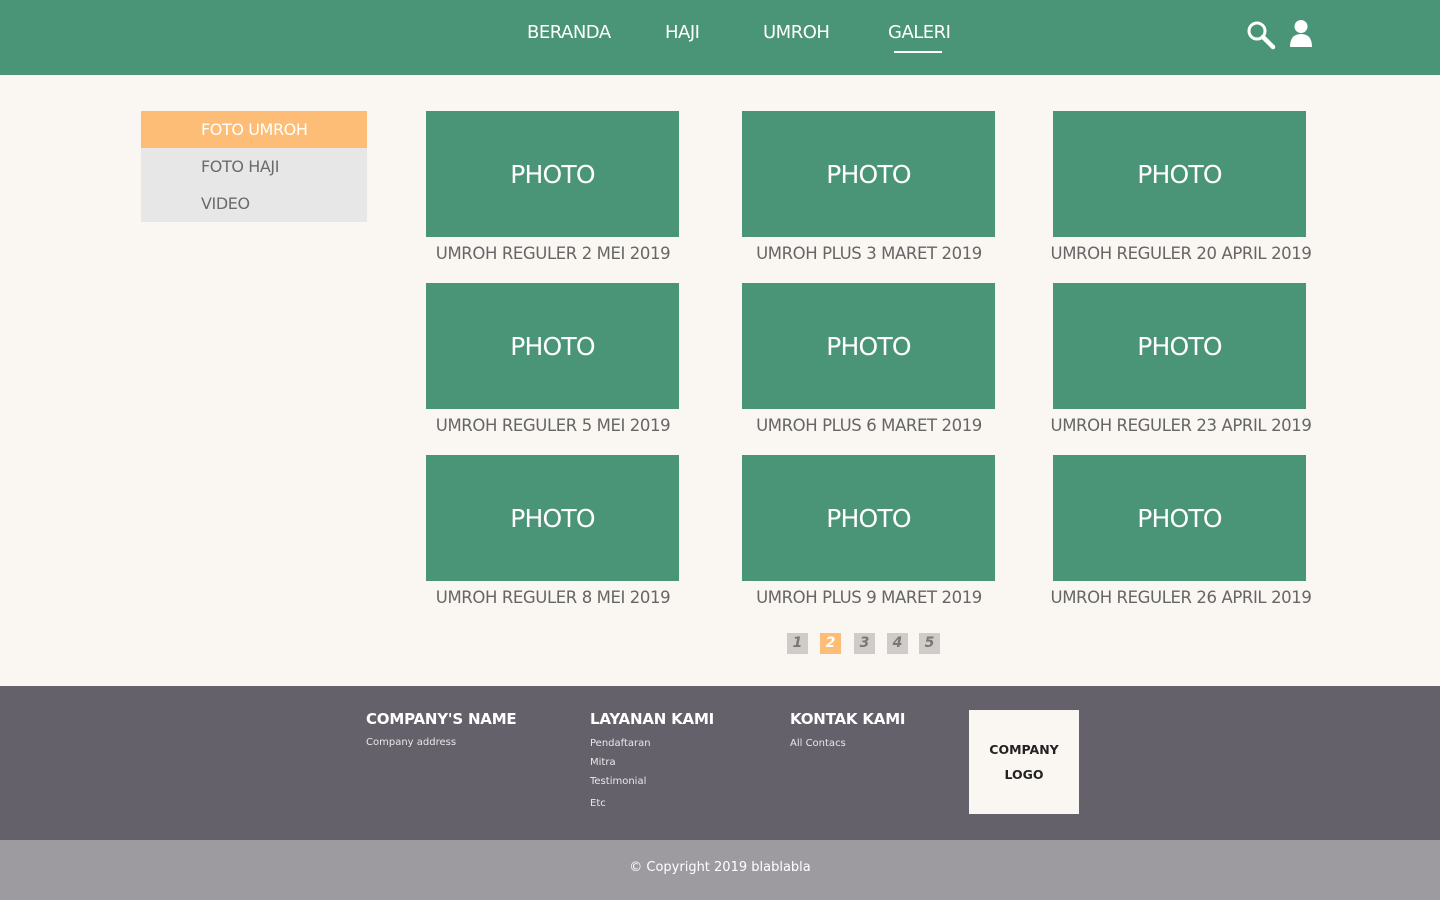 Image resolution: width=1440 pixels, height=900 pixels. What do you see at coordinates (254, 129) in the screenshot?
I see `sidebar-item-foto-umroh: FOTO UMROH` at bounding box center [254, 129].